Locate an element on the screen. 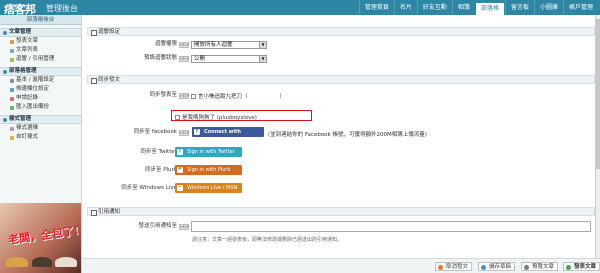  sidebar-head-articles: 文章管理 is located at coordinates (40, 32).